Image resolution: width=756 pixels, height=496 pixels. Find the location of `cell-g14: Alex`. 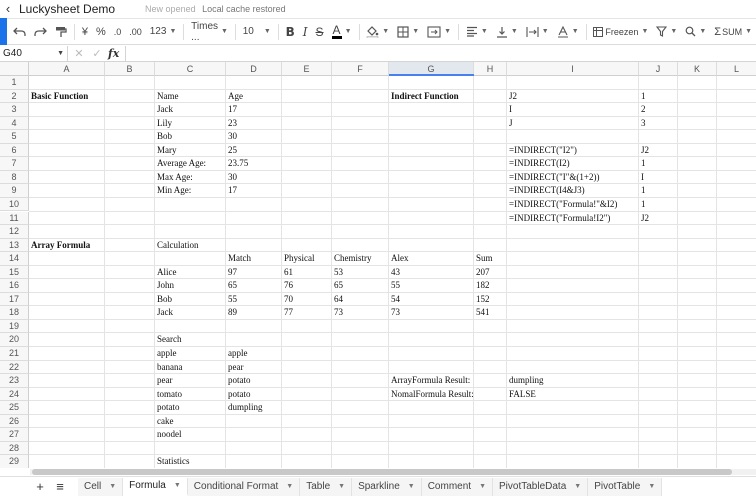

cell-g14: Alex is located at coordinates (399, 259).